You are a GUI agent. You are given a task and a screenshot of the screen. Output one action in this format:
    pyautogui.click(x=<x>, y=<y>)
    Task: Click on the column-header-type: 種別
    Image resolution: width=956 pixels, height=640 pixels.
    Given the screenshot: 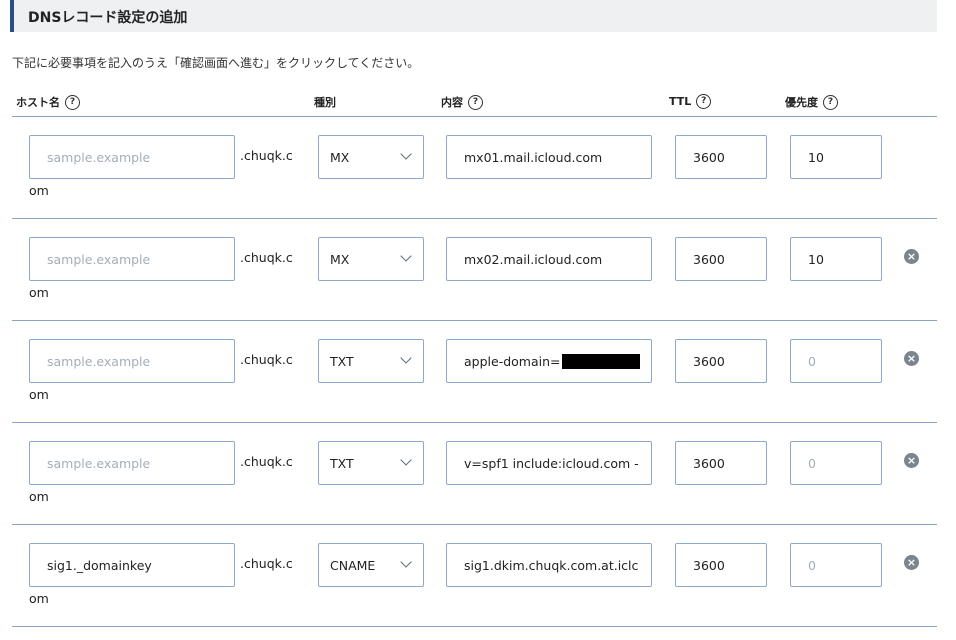 What is the action you would take?
    pyautogui.click(x=325, y=102)
    